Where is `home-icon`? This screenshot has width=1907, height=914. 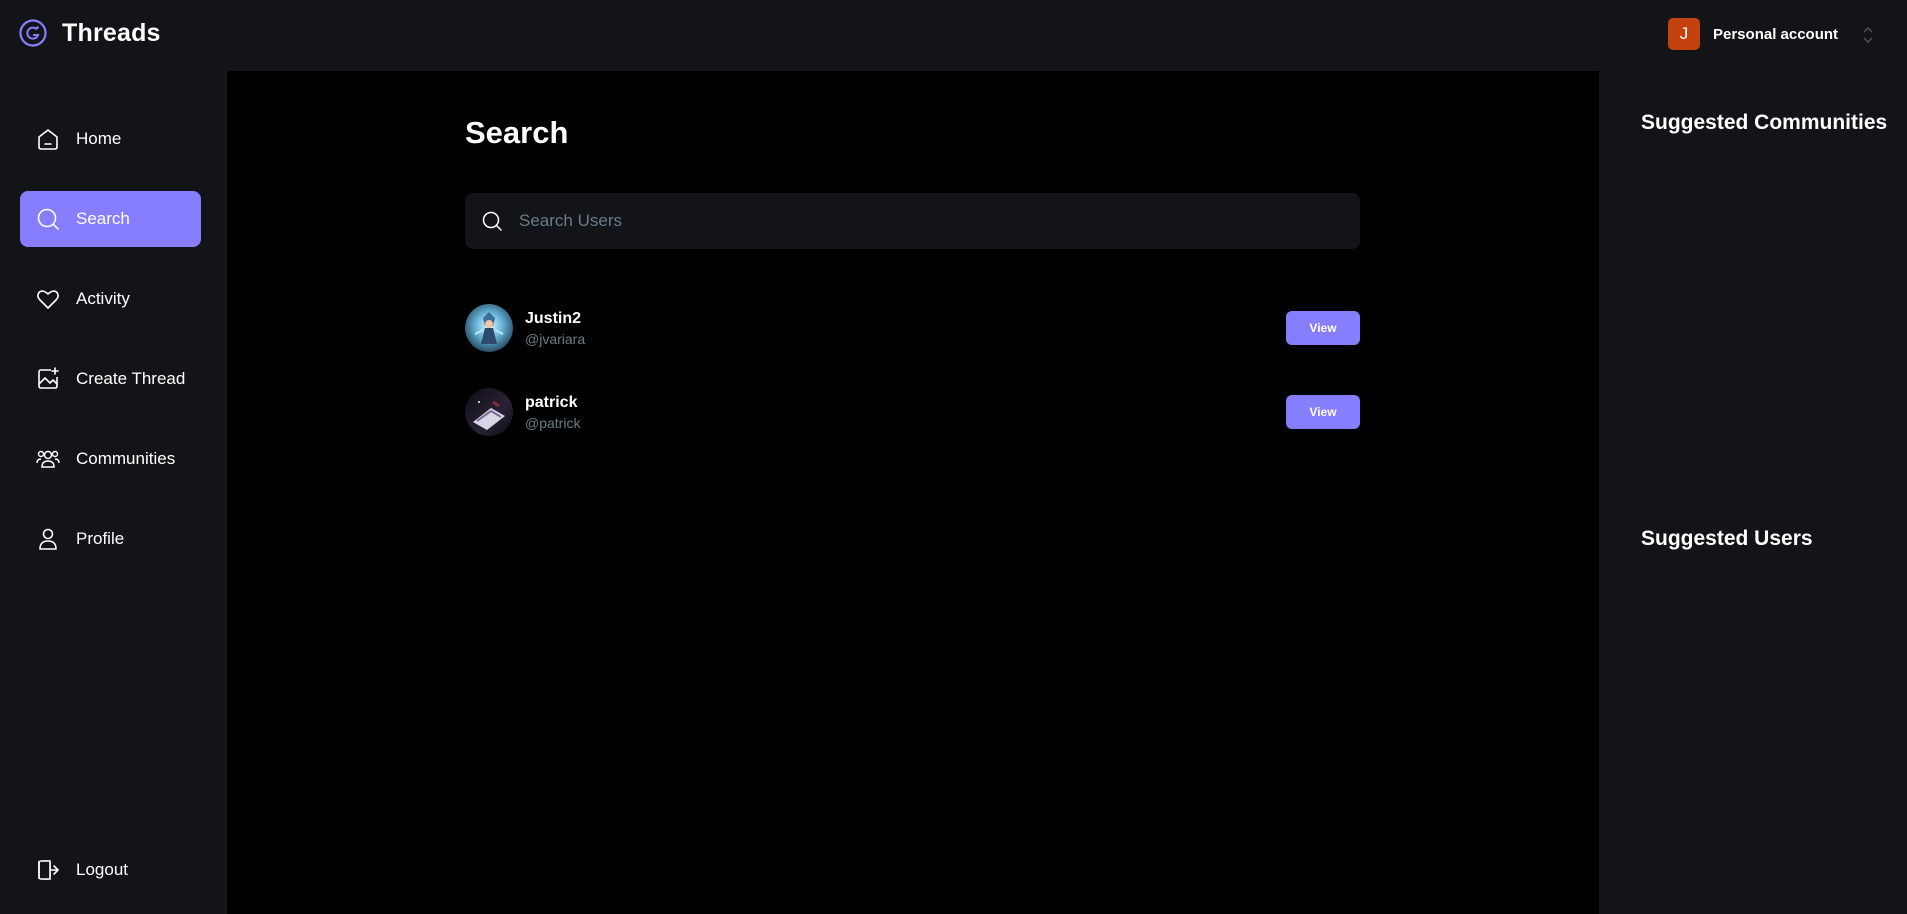
home-icon is located at coordinates (48, 139).